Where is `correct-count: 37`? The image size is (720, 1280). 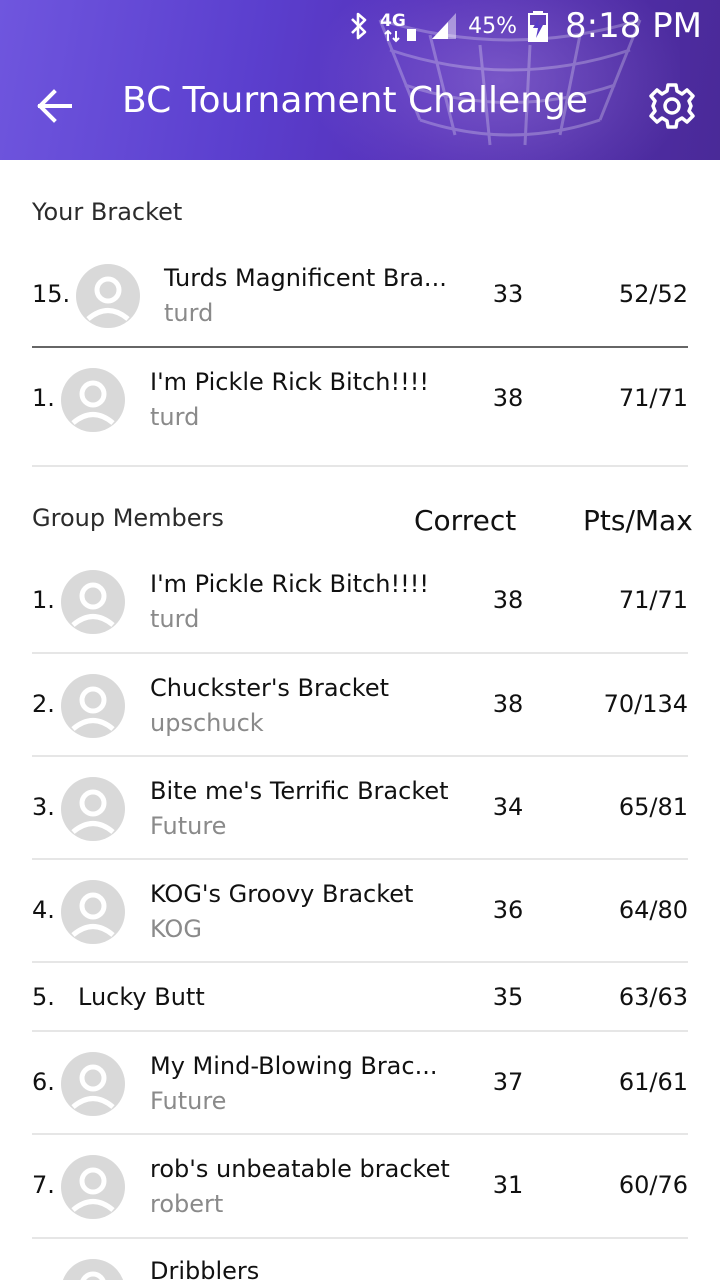
correct-count: 37 is located at coordinates (508, 1082).